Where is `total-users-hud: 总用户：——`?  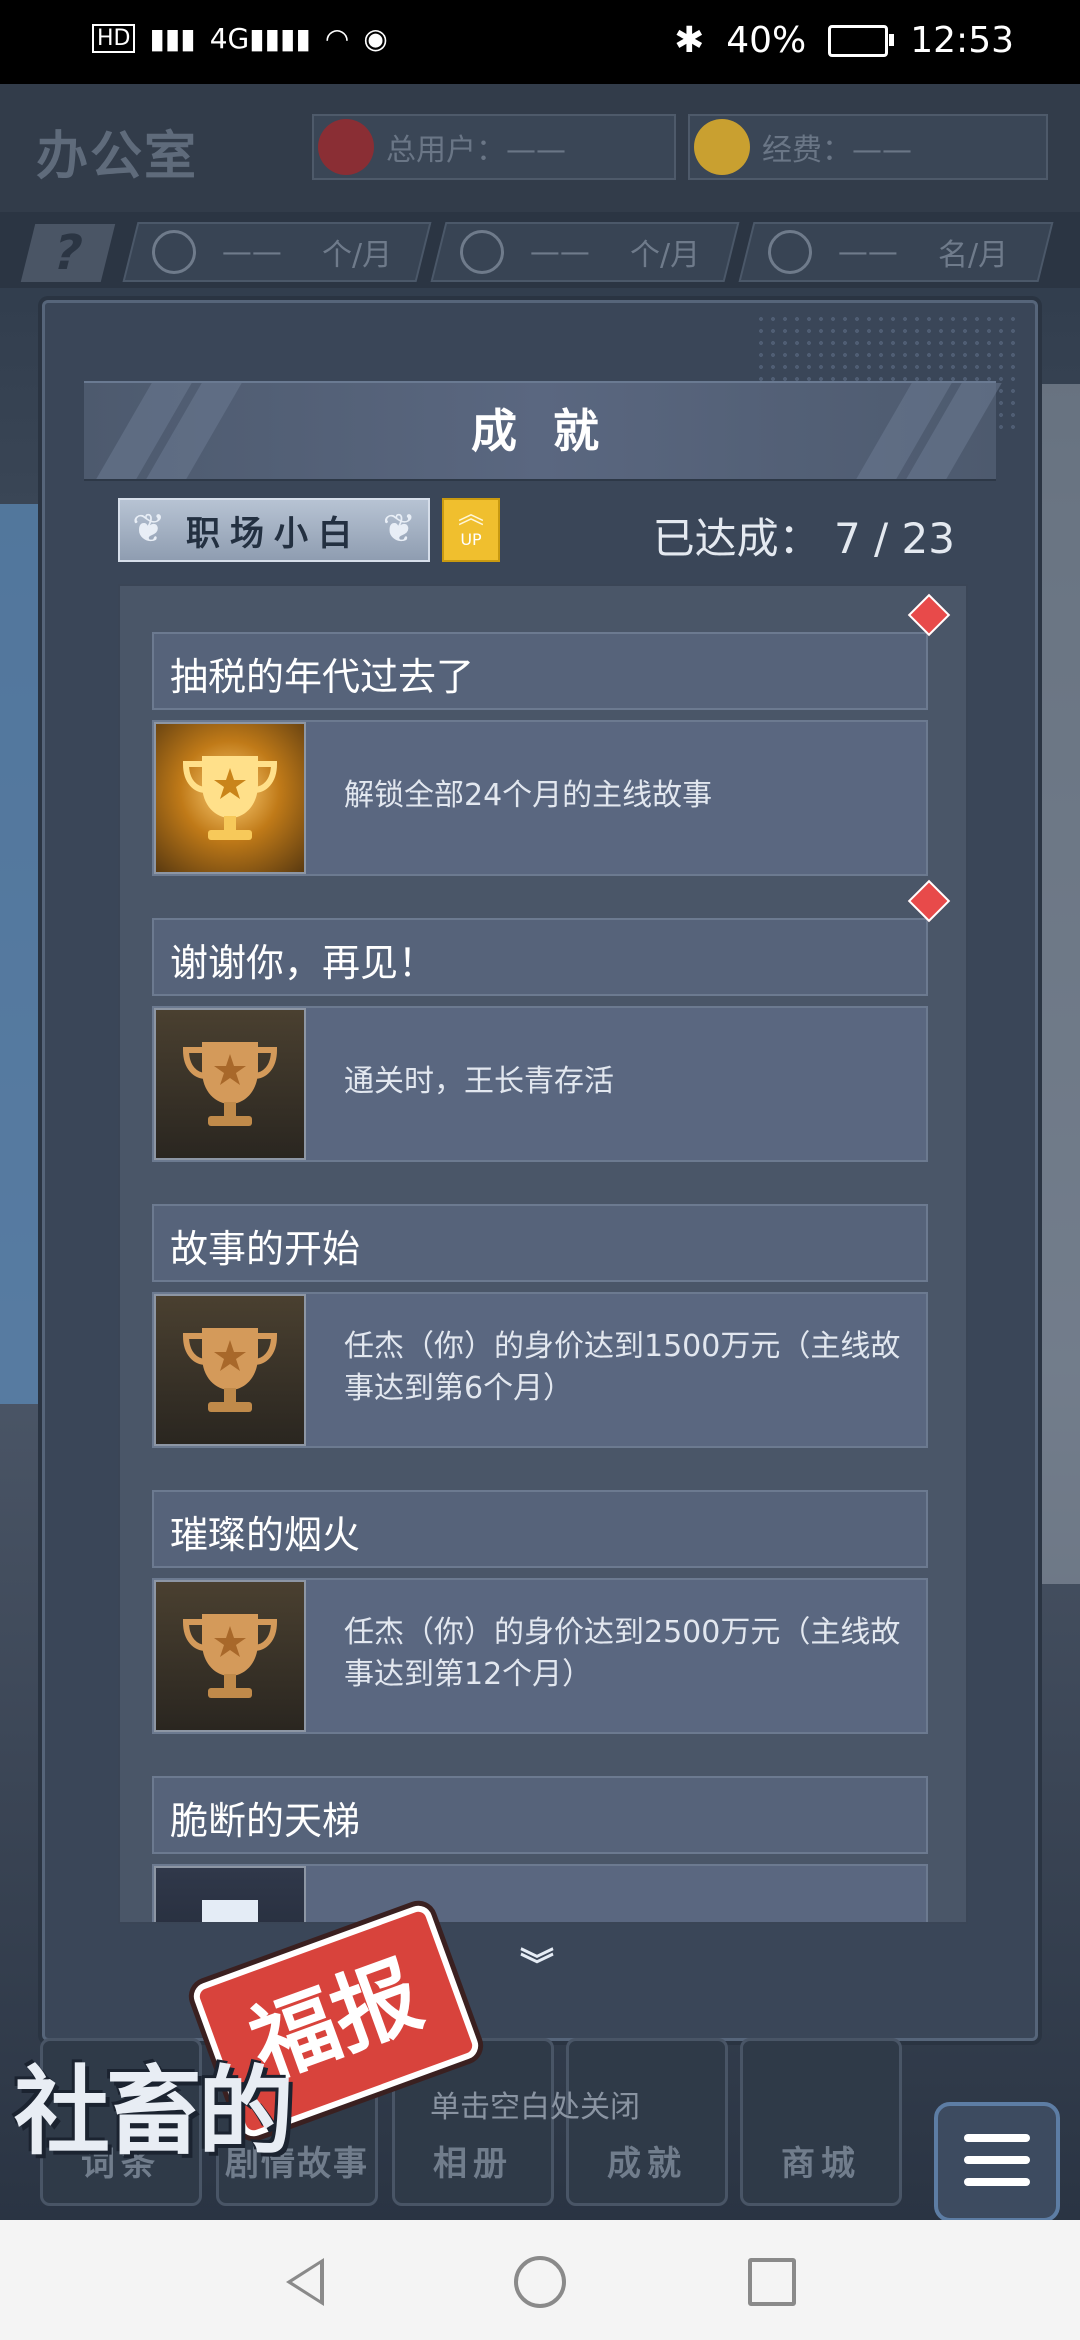
total-users-hud: 总用户：—— is located at coordinates (494, 147).